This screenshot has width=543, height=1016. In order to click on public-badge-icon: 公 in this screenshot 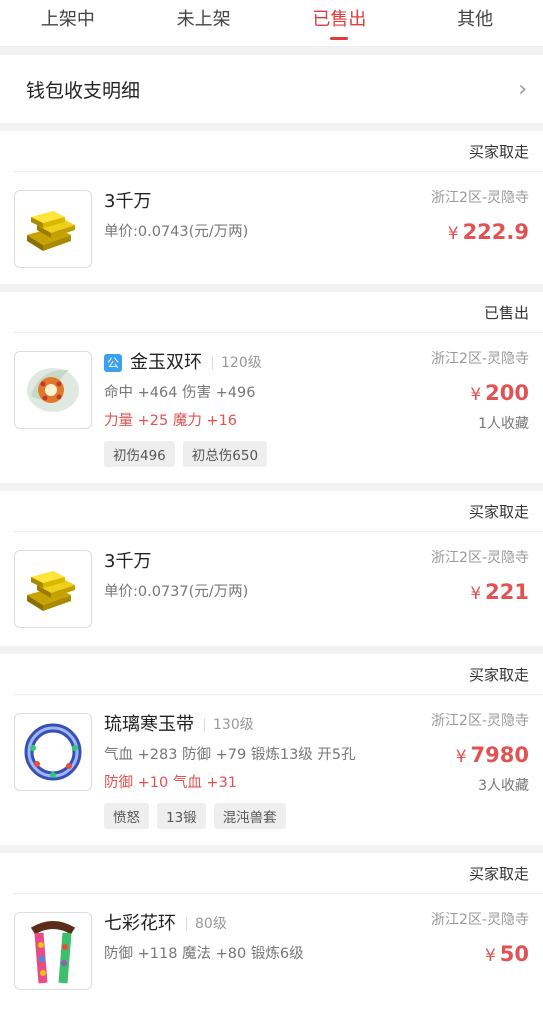, I will do `click(113, 363)`.